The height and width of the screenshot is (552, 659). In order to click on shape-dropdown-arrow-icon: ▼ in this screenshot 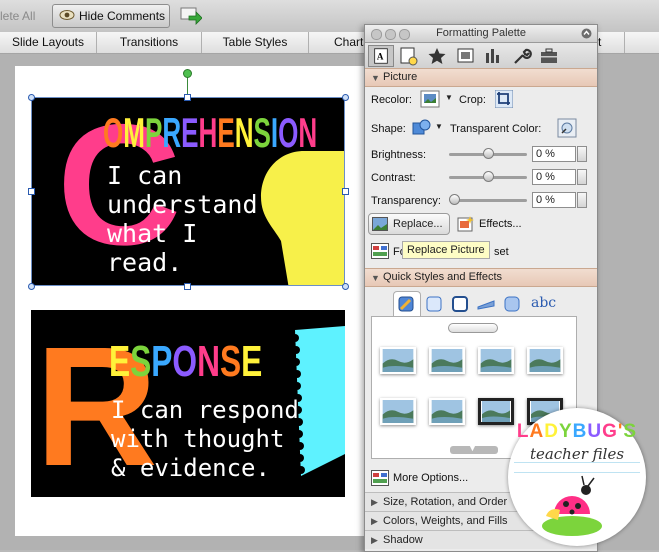, I will do `click(439, 126)`.